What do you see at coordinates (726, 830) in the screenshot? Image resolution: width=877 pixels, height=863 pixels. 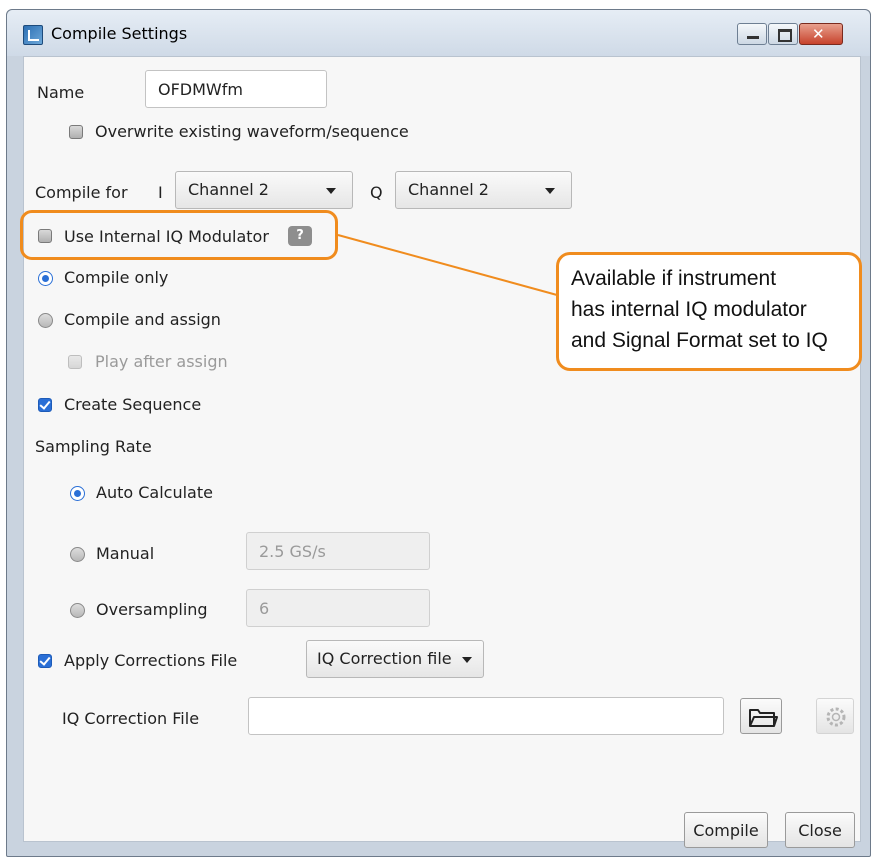 I see `compile-button: Compile` at bounding box center [726, 830].